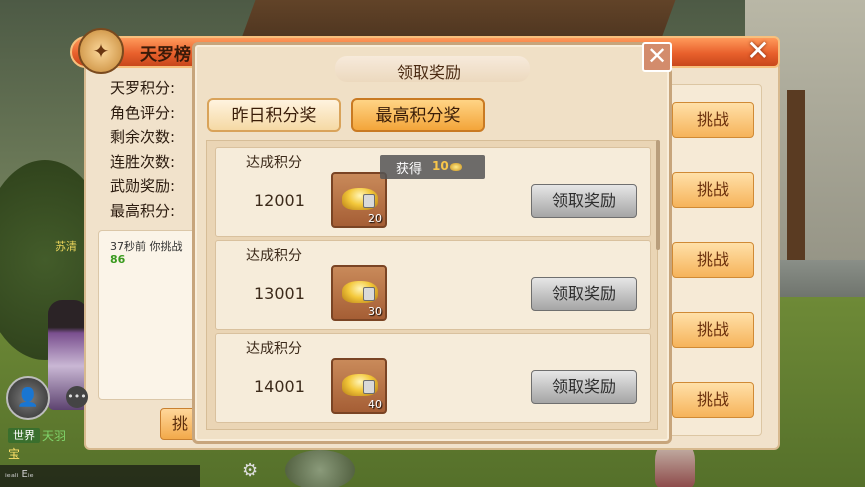  What do you see at coordinates (409, 169) in the screenshot?
I see `toast-prefix: 获得` at bounding box center [409, 169].